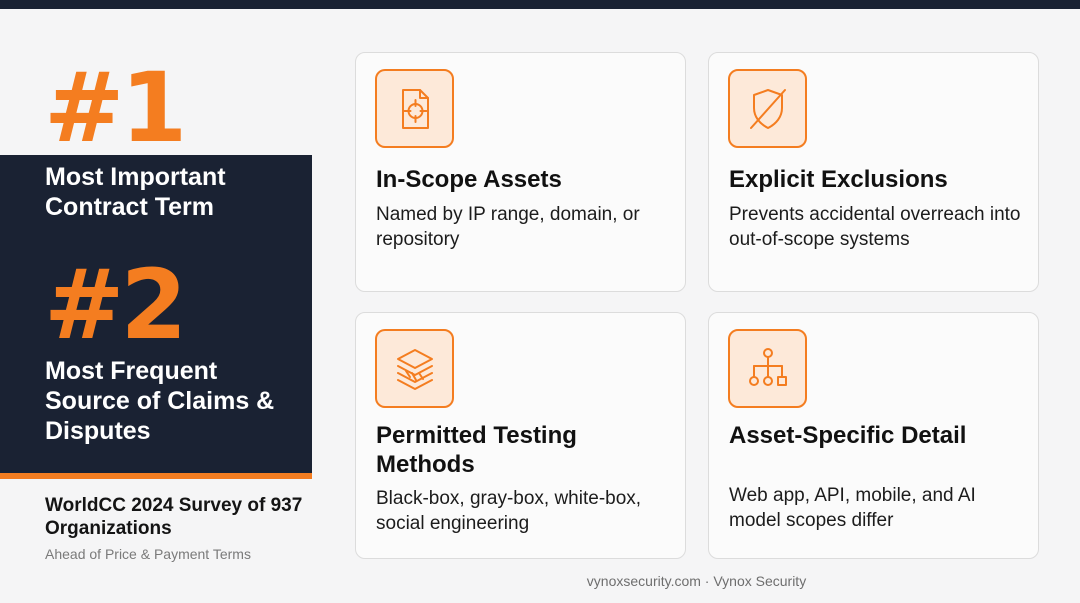 Image resolution: width=1080 pixels, height=603 pixels. Describe the element at coordinates (508, 227) in the screenshot. I see `card-body: Named by IP range, domain, or repository` at that location.